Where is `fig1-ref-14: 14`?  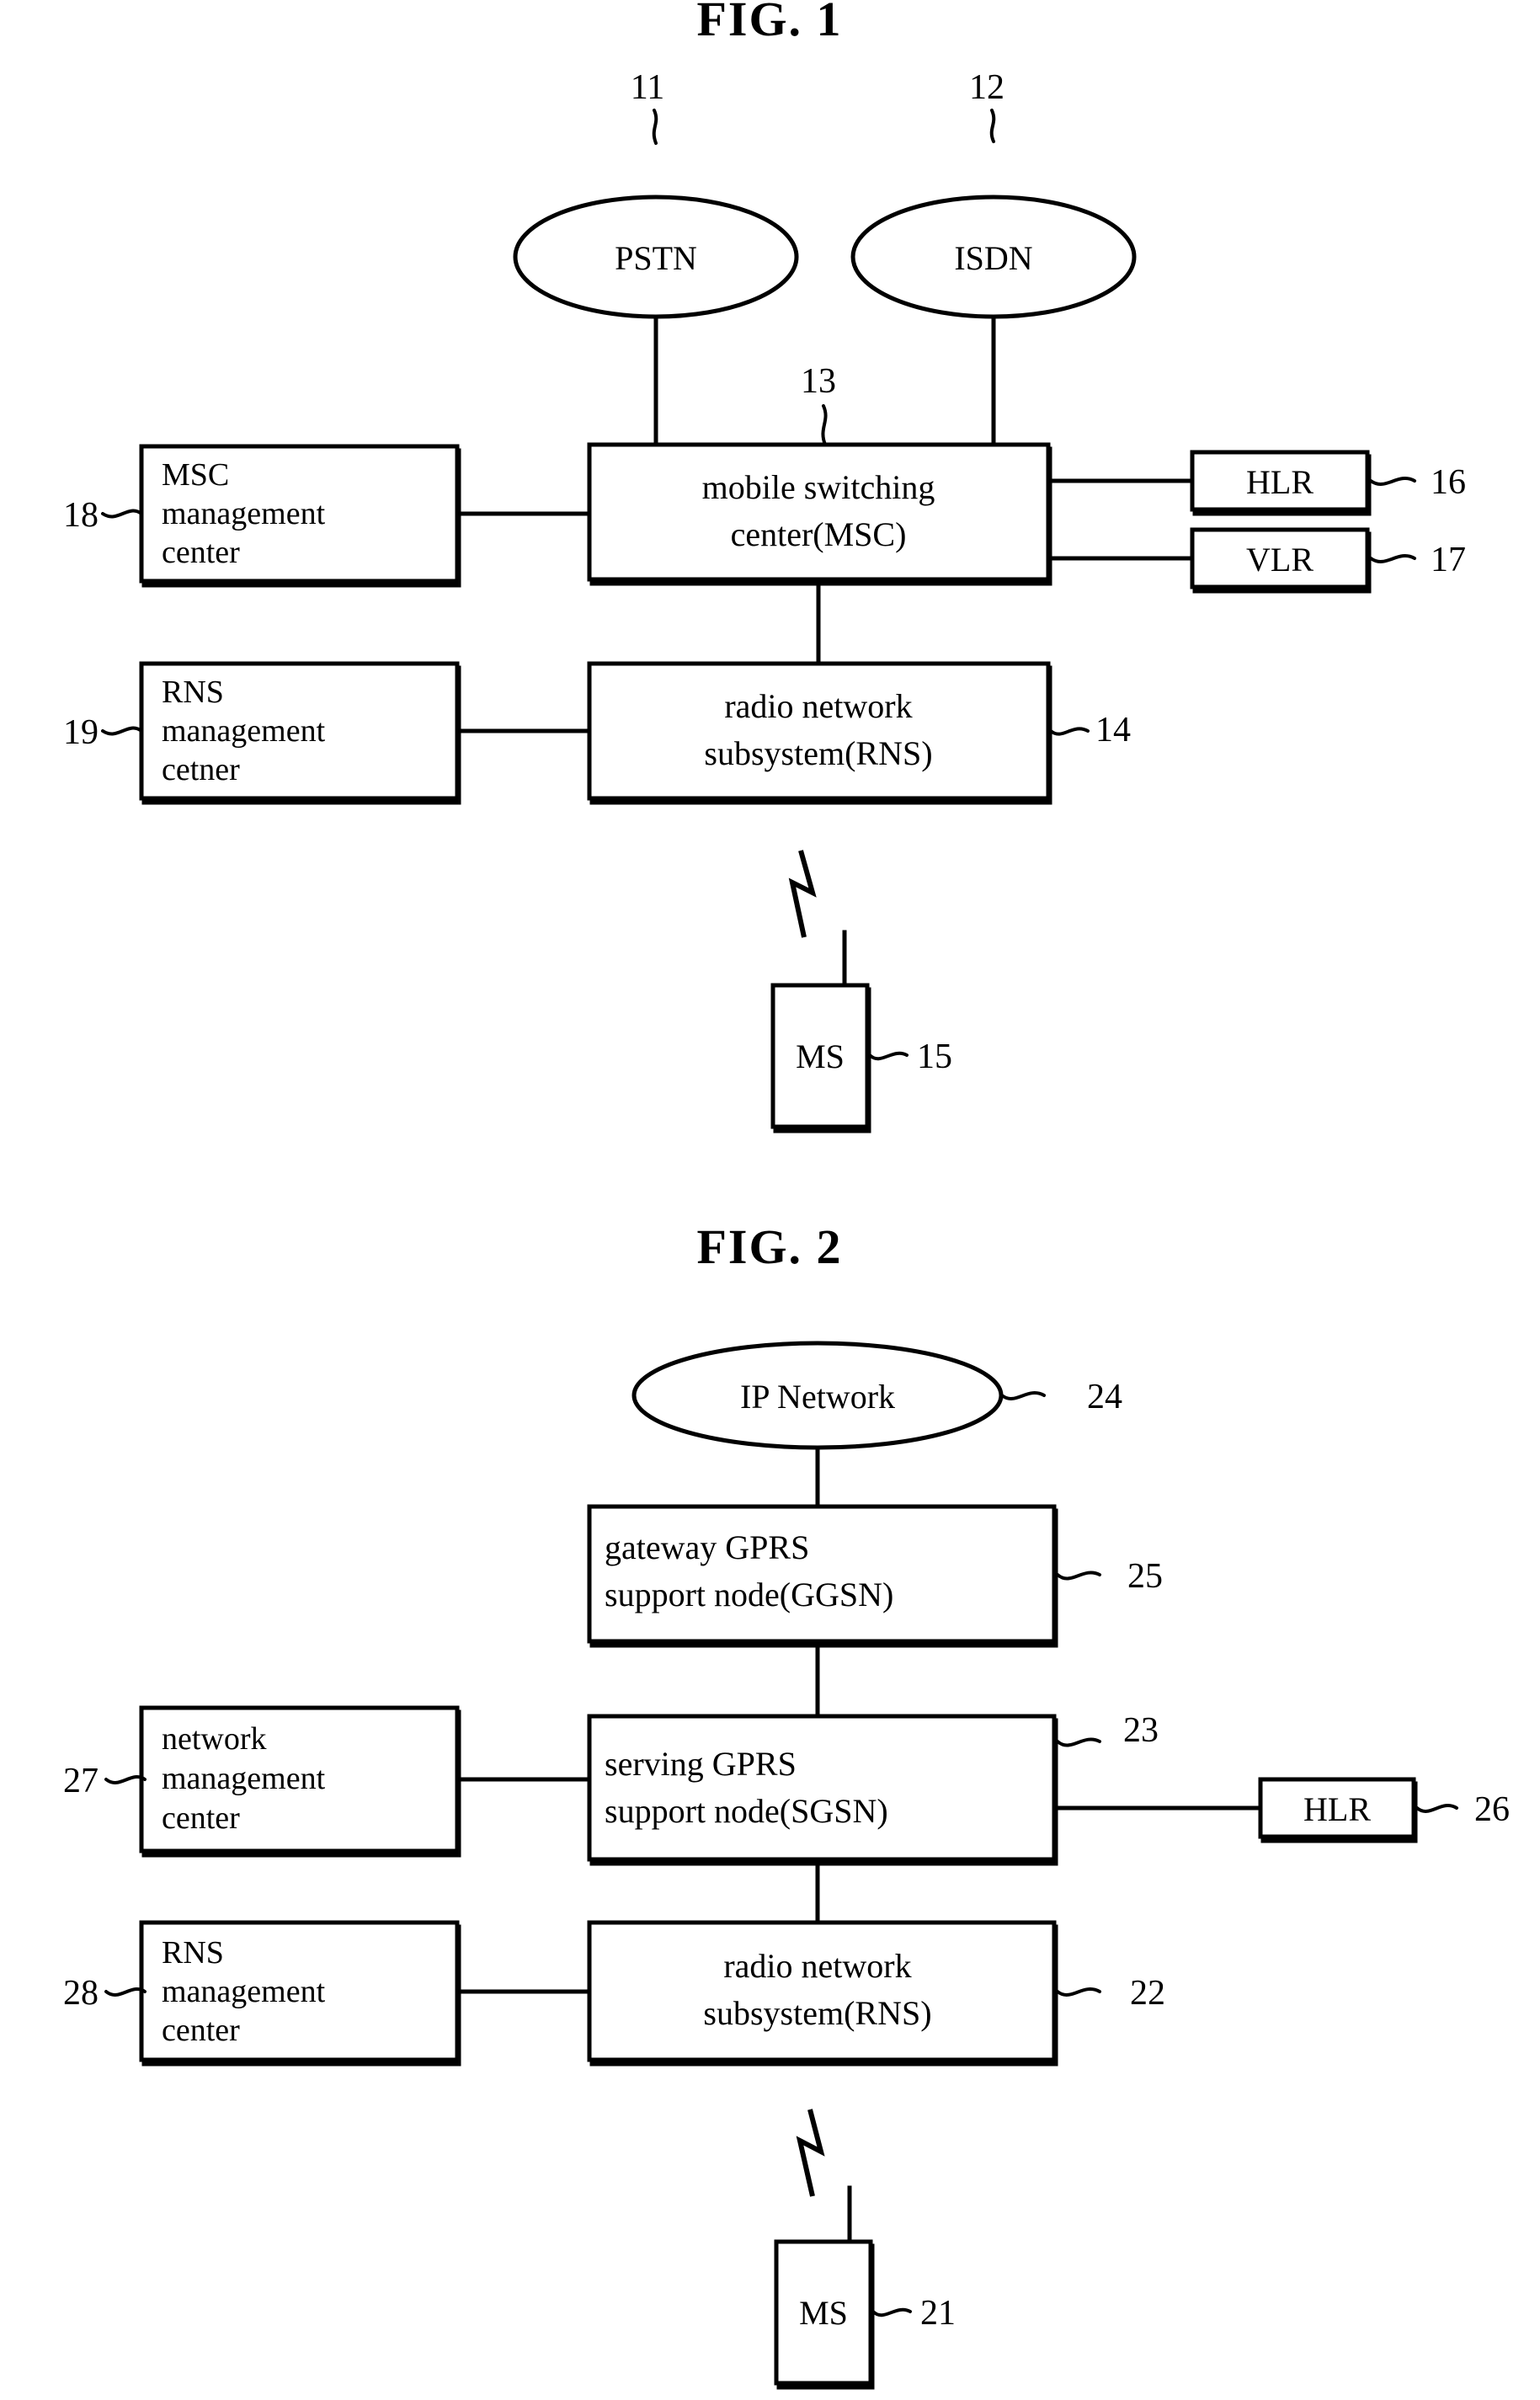 fig1-ref-14: 14 is located at coordinates (1113, 730).